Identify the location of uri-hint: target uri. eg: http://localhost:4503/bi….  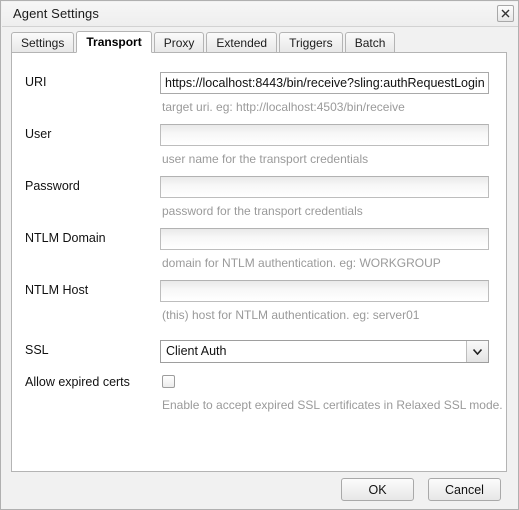
(283, 107).